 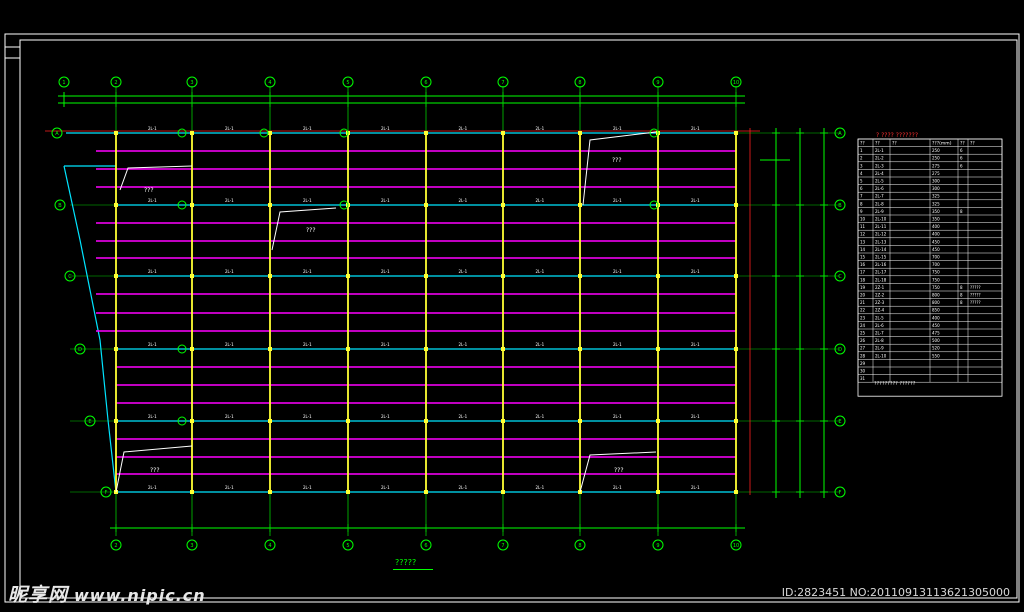 I want to click on table-cell: 2L-17, so click(x=881, y=272).